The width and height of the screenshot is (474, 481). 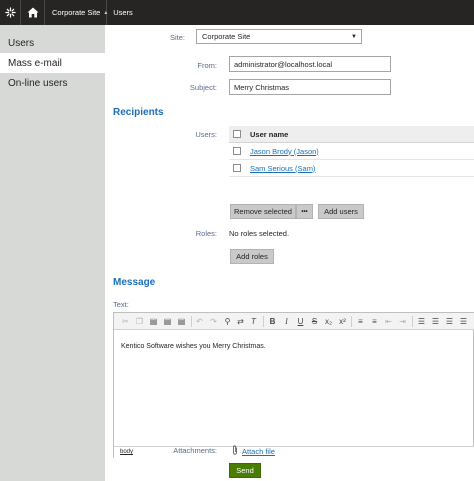 I want to click on from-value: administrator@localhost.local, so click(x=283, y=64).